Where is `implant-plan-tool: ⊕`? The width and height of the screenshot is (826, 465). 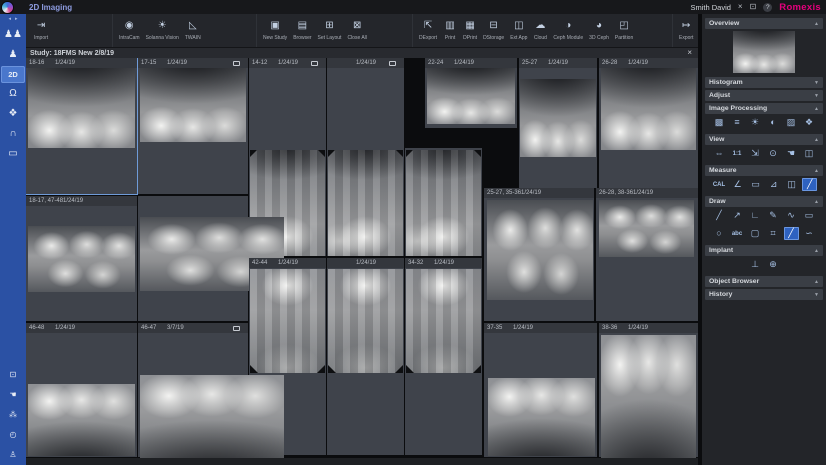 implant-plan-tool: ⊕ is located at coordinates (773, 264).